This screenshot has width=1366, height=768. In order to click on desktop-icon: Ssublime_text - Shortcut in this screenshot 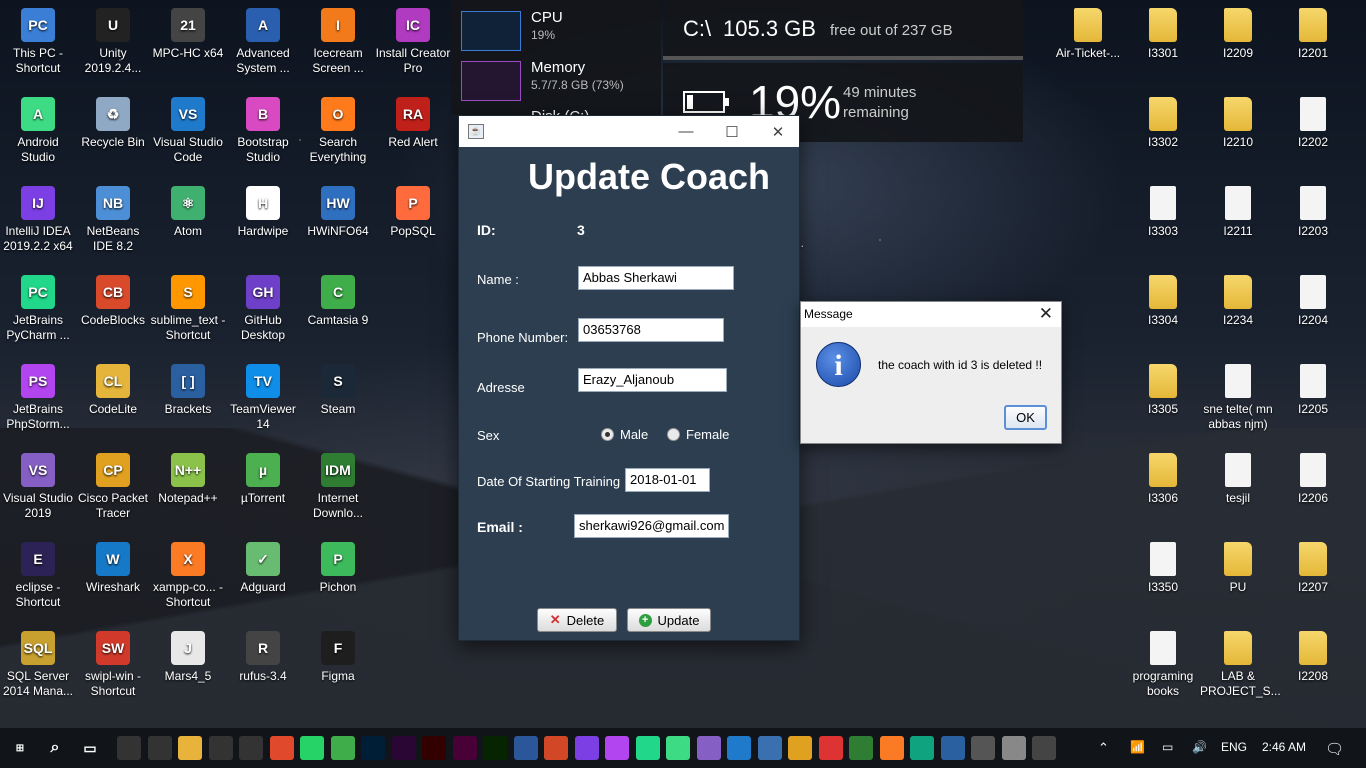, I will do `click(188, 309)`.